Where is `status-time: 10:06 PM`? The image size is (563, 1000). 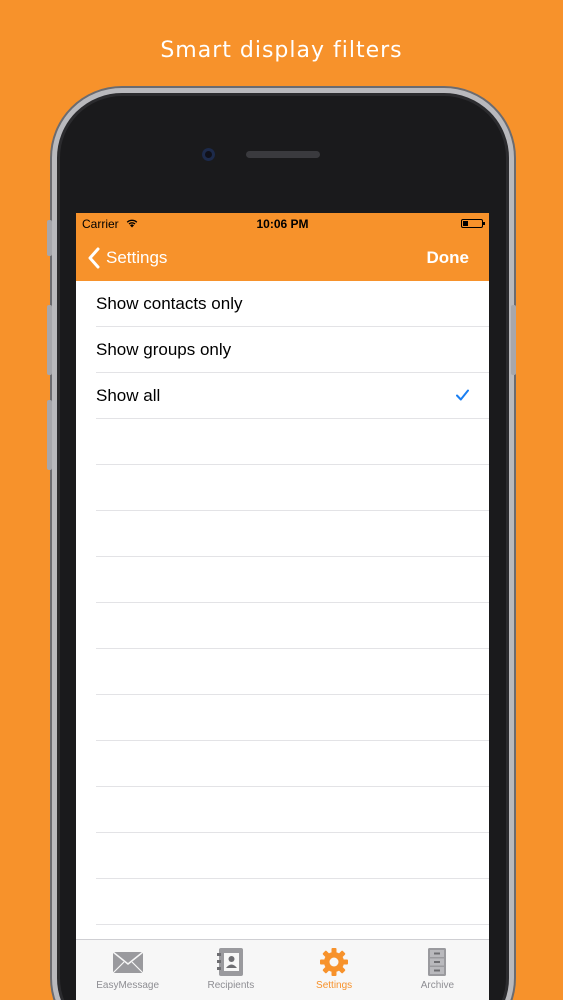
status-time: 10:06 PM is located at coordinates (282, 224).